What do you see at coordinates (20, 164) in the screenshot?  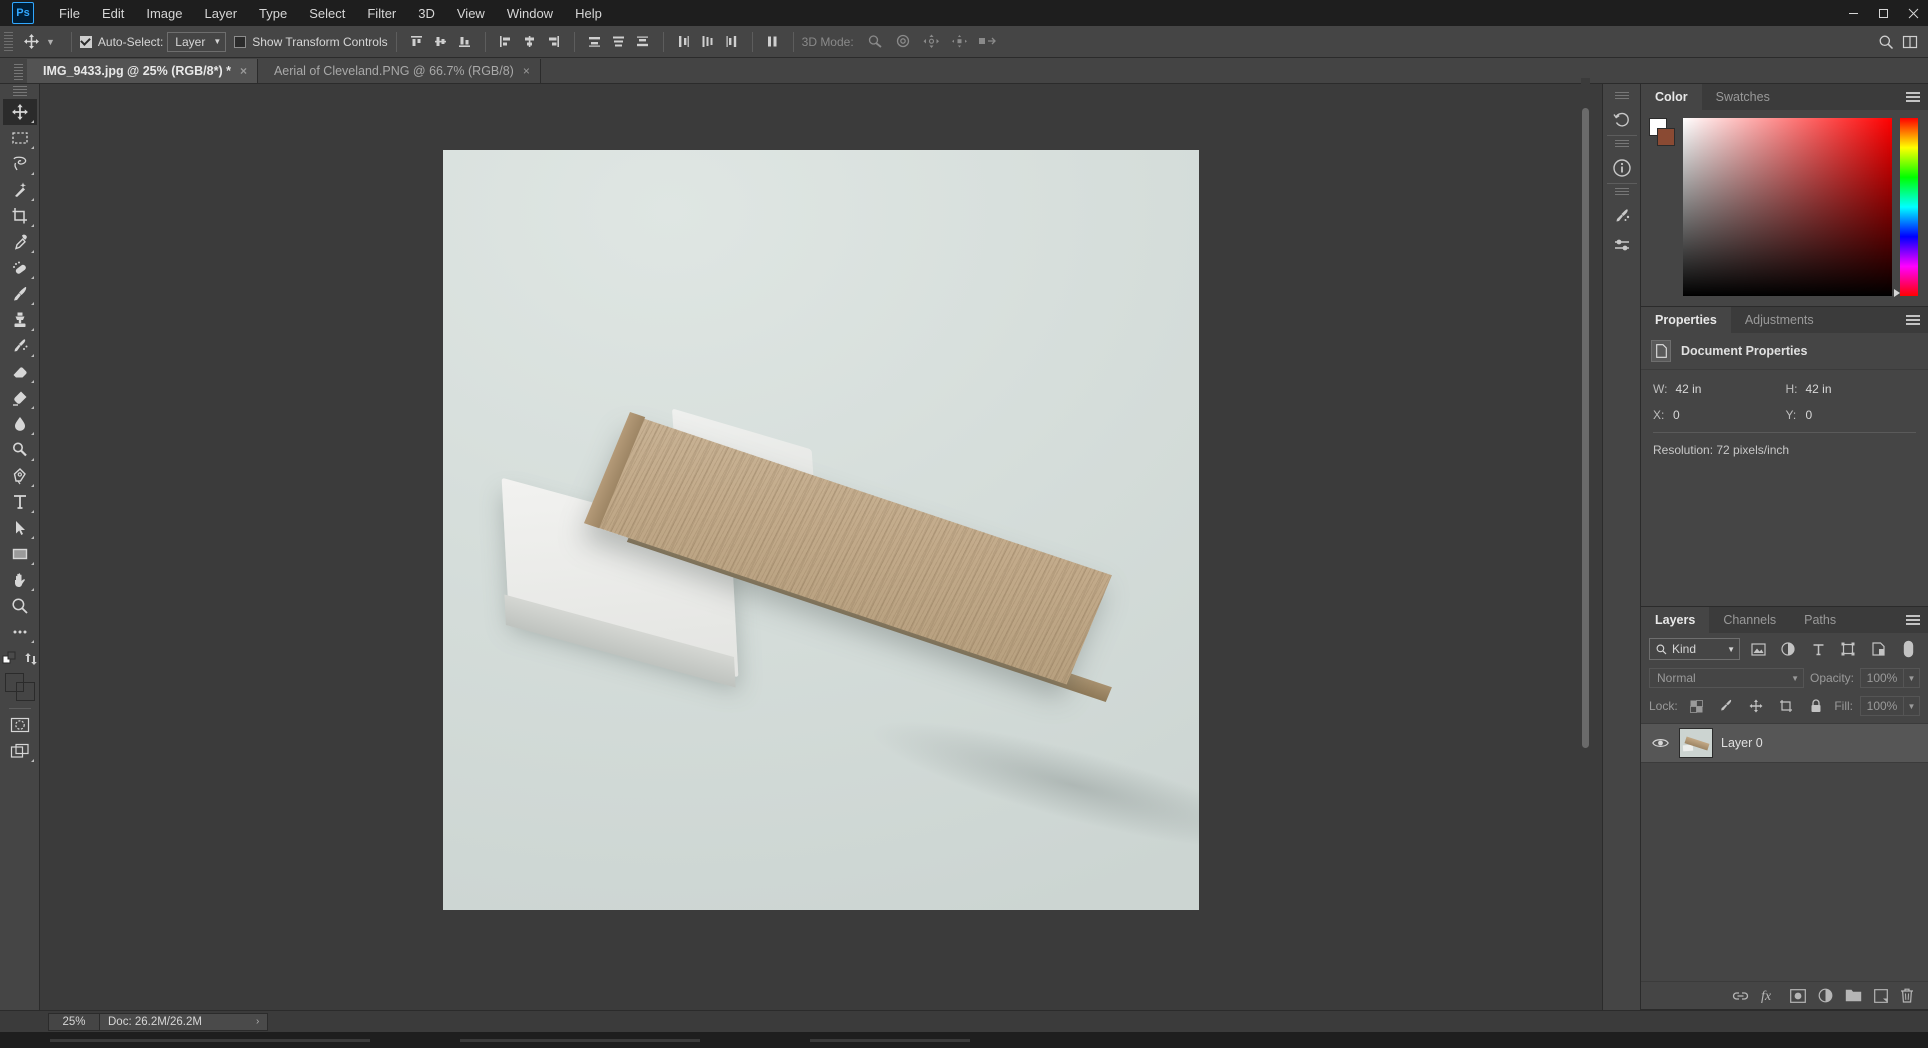 I see `lasso-tool` at bounding box center [20, 164].